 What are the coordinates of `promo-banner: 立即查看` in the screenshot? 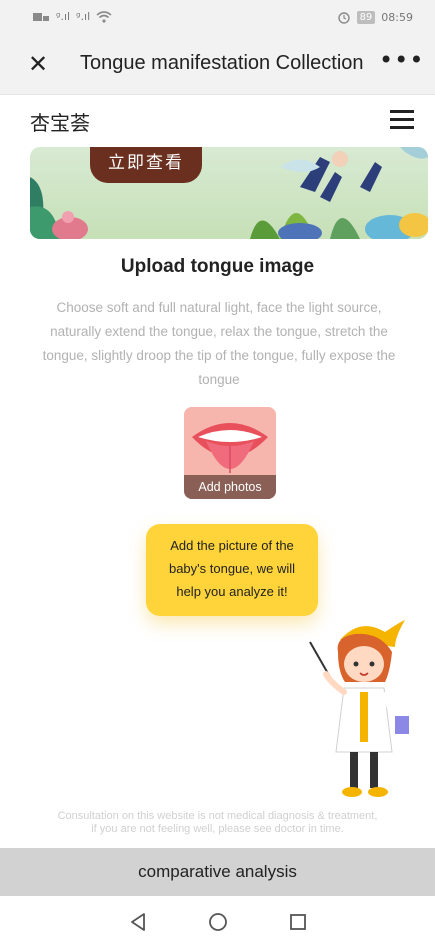 It's located at (229, 193).